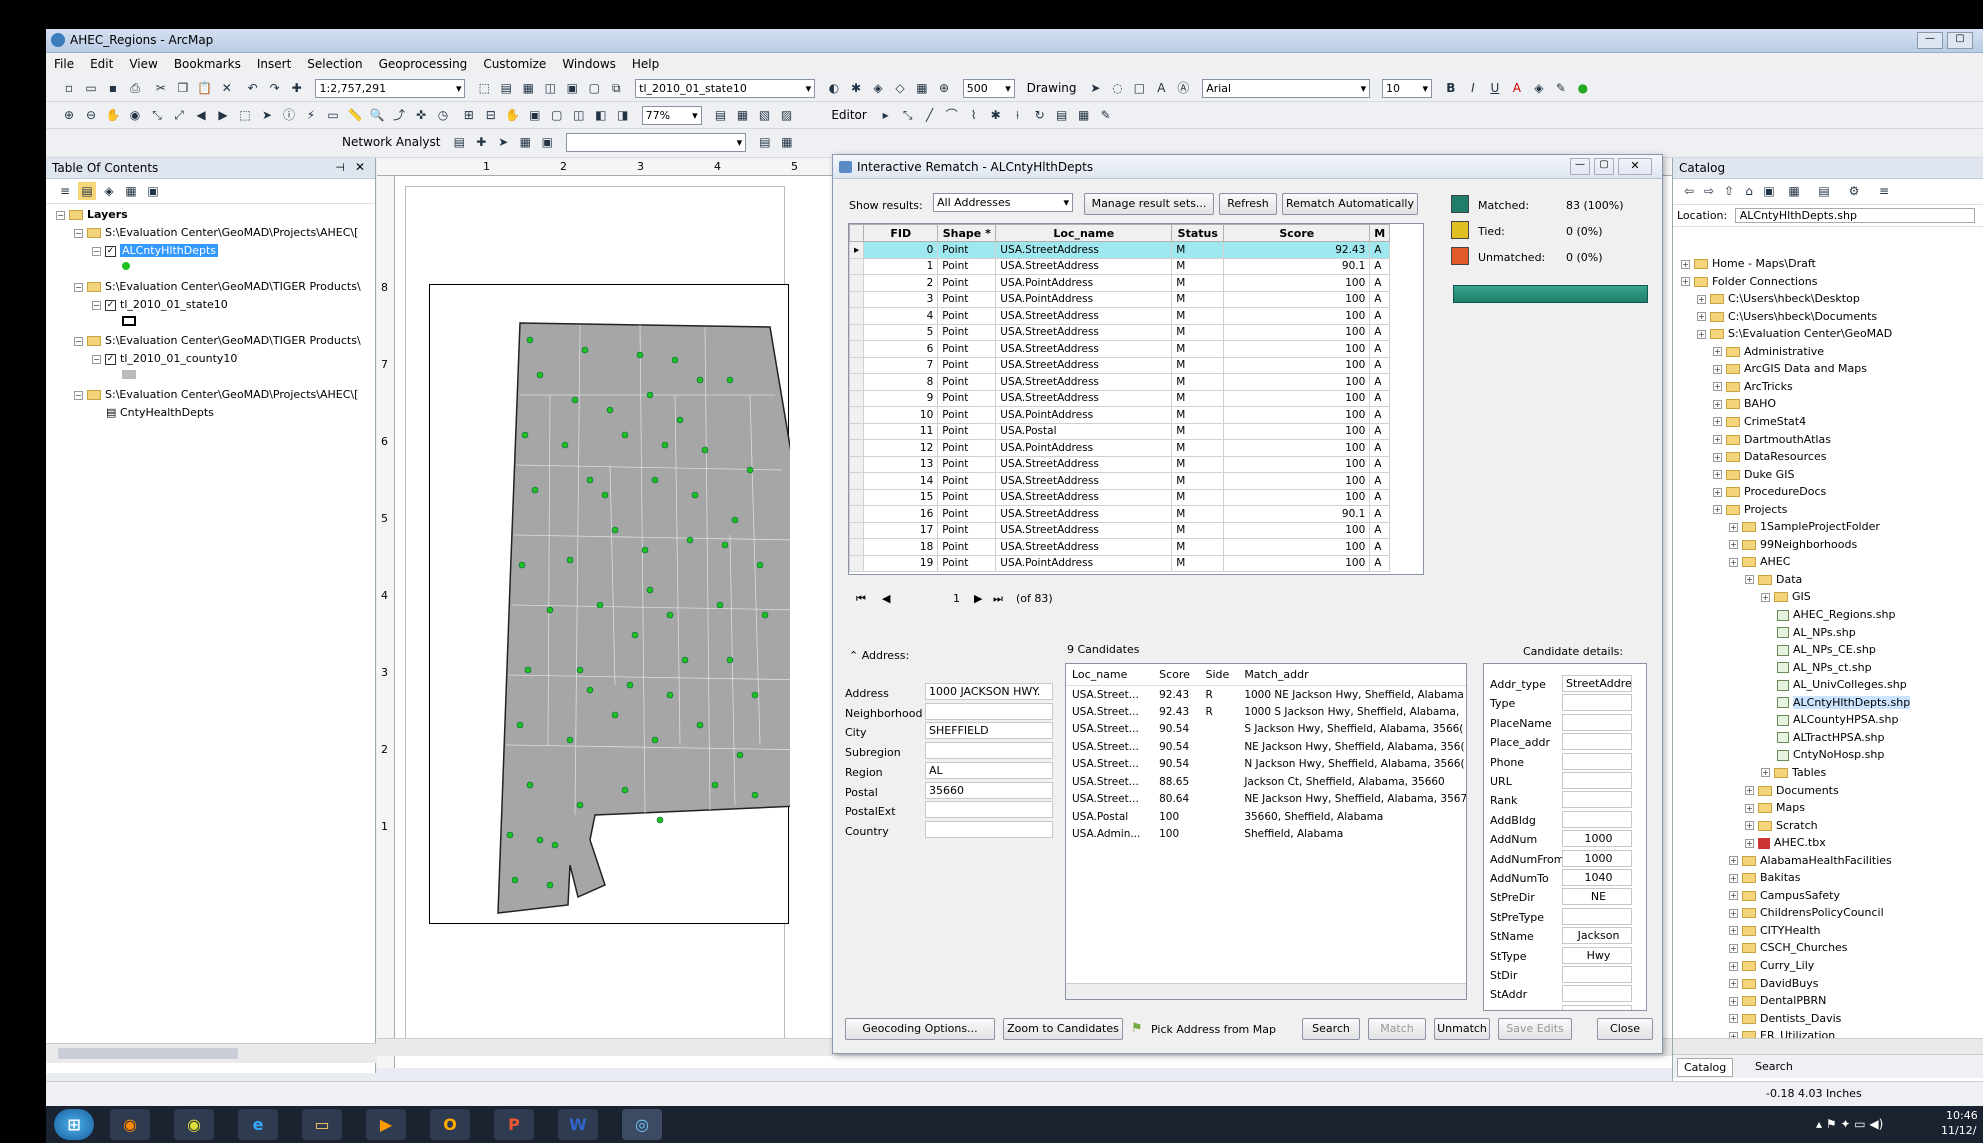 The height and width of the screenshot is (1143, 1983). I want to click on catalog-item: + CITYHealth, so click(1774, 930).